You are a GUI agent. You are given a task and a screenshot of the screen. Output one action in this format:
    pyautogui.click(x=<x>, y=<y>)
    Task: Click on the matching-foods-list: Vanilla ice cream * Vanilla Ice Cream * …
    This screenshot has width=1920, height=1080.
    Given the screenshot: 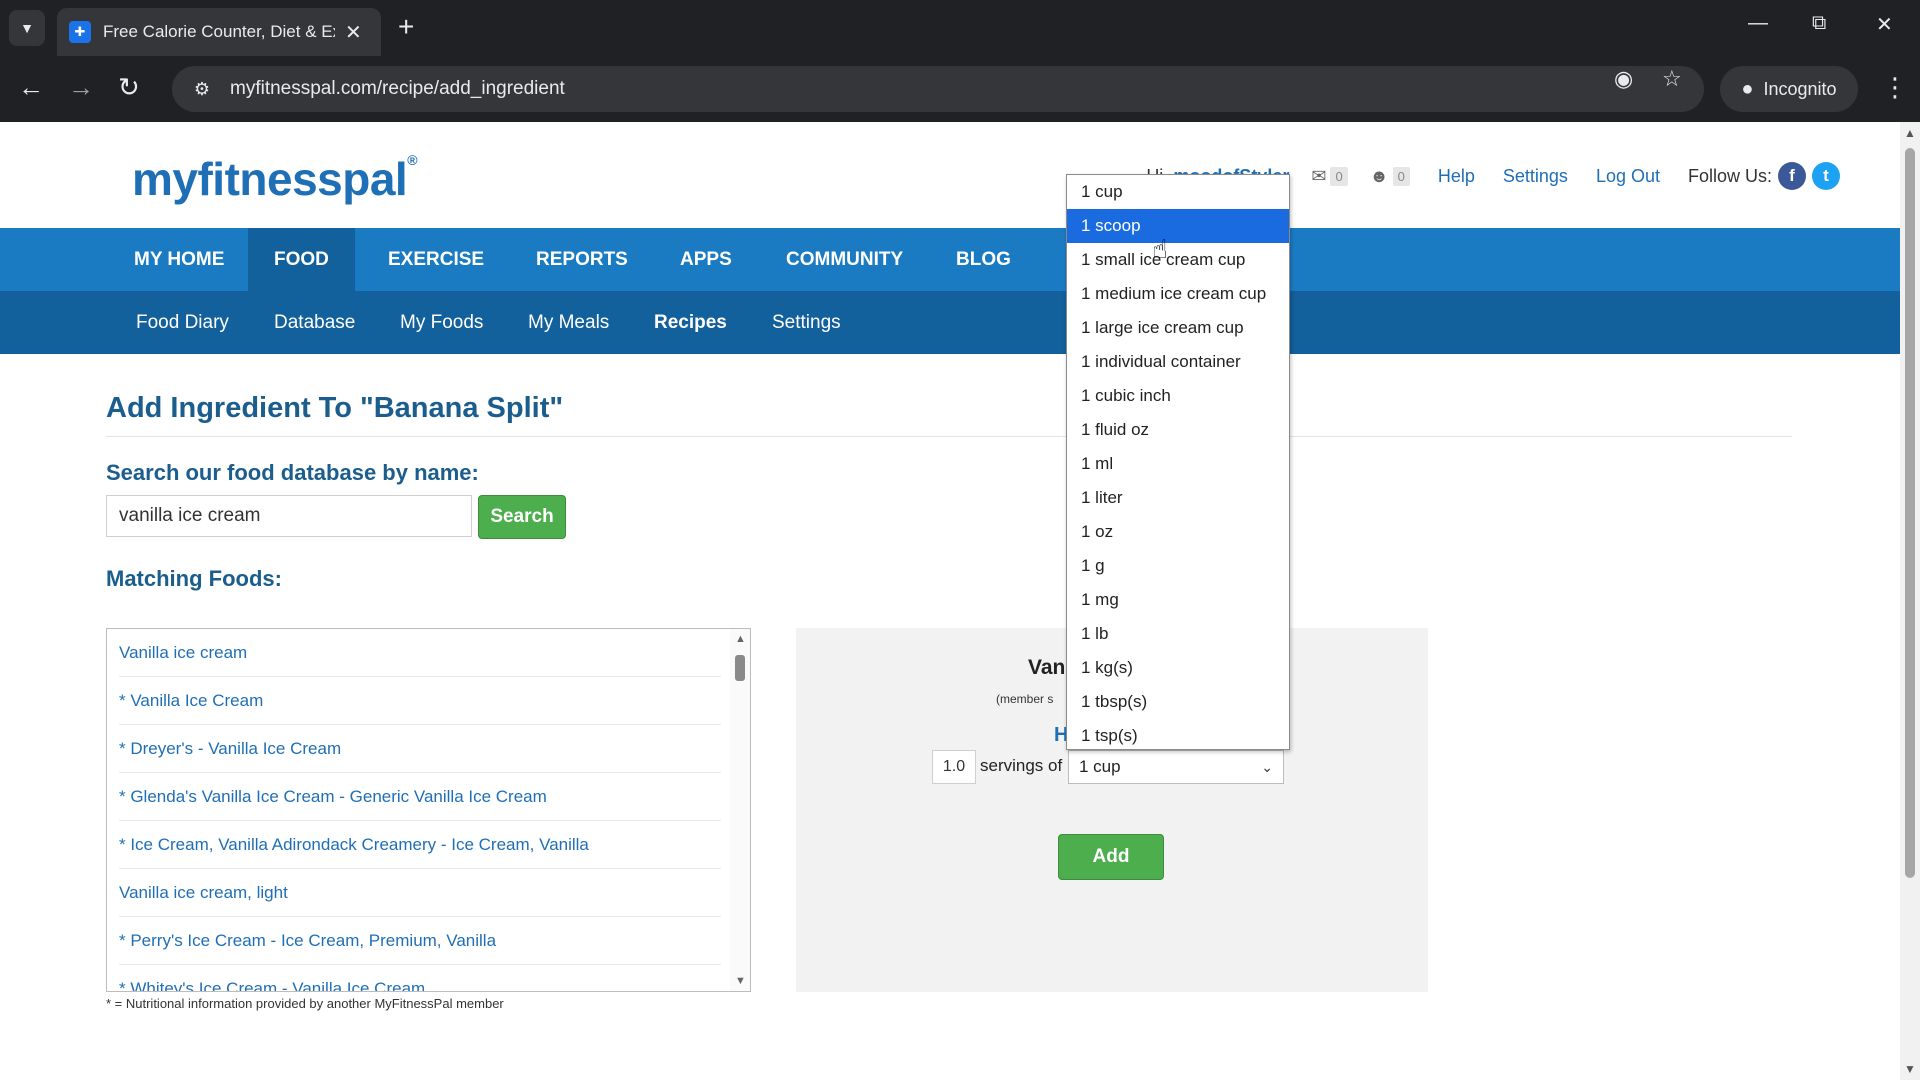 What is the action you would take?
    pyautogui.click(x=428, y=810)
    